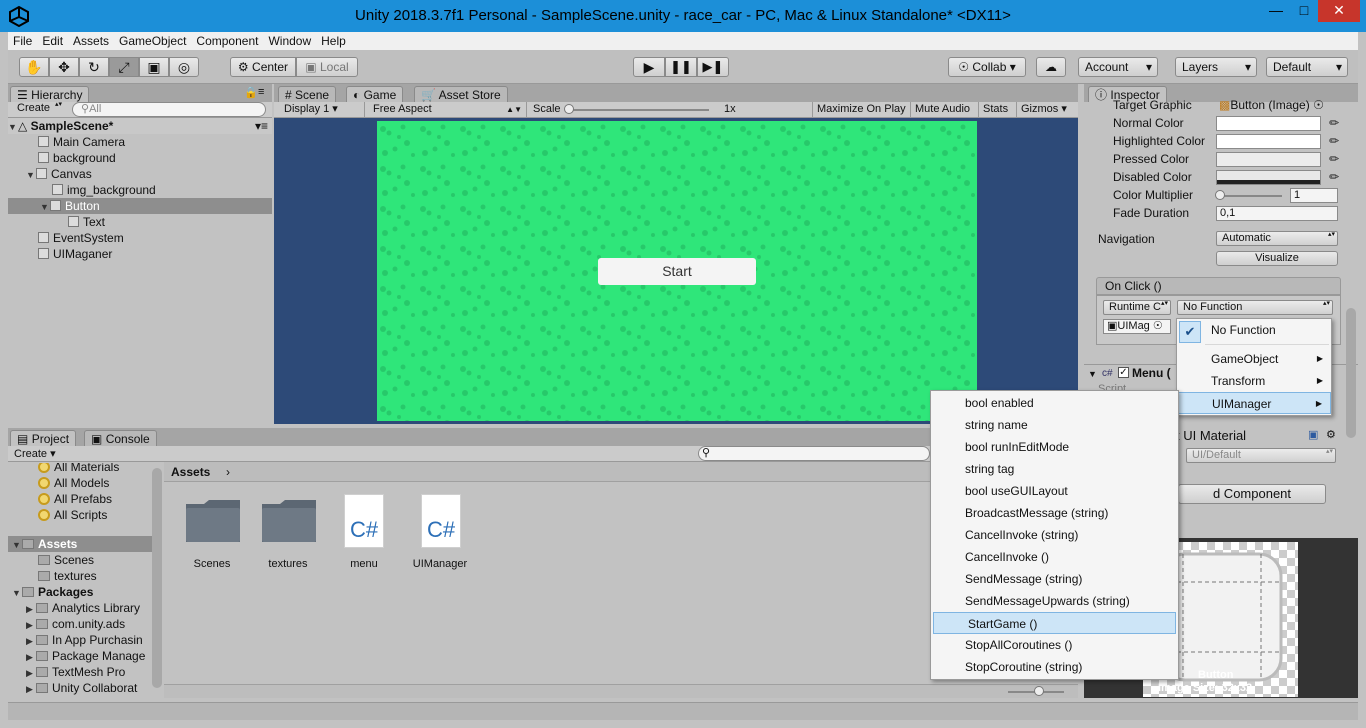  Describe the element at coordinates (1216, 67) in the screenshot. I see `layers-dropdown: Layers ▾` at that location.